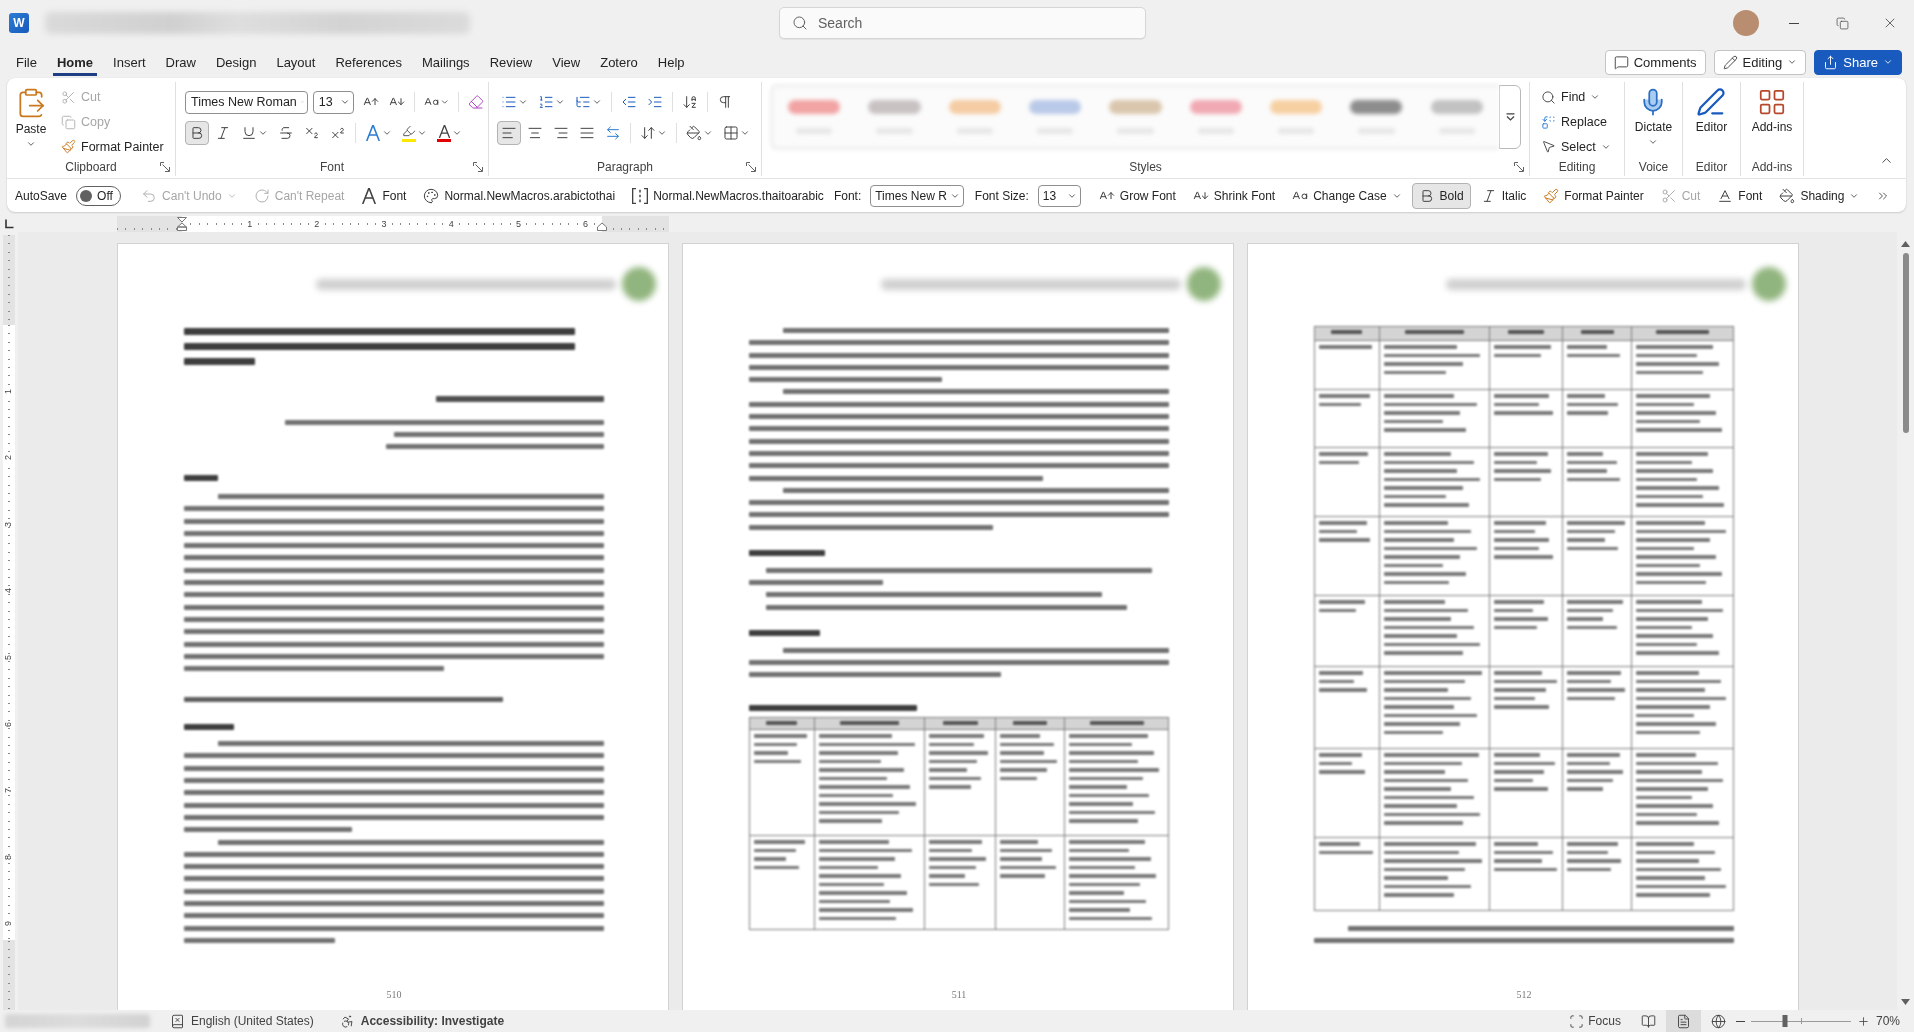 Image resolution: width=1914 pixels, height=1032 pixels. What do you see at coordinates (261, 195) in the screenshot?
I see `circular-arrow-icon` at bounding box center [261, 195].